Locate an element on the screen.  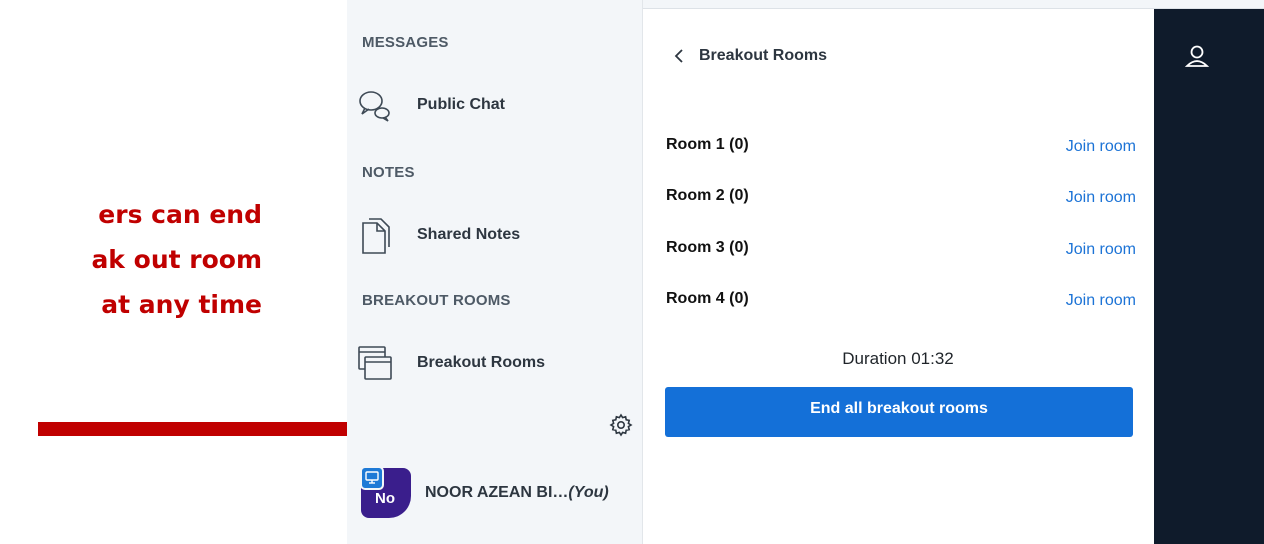
chevron-left-icon is located at coordinates (678, 56).